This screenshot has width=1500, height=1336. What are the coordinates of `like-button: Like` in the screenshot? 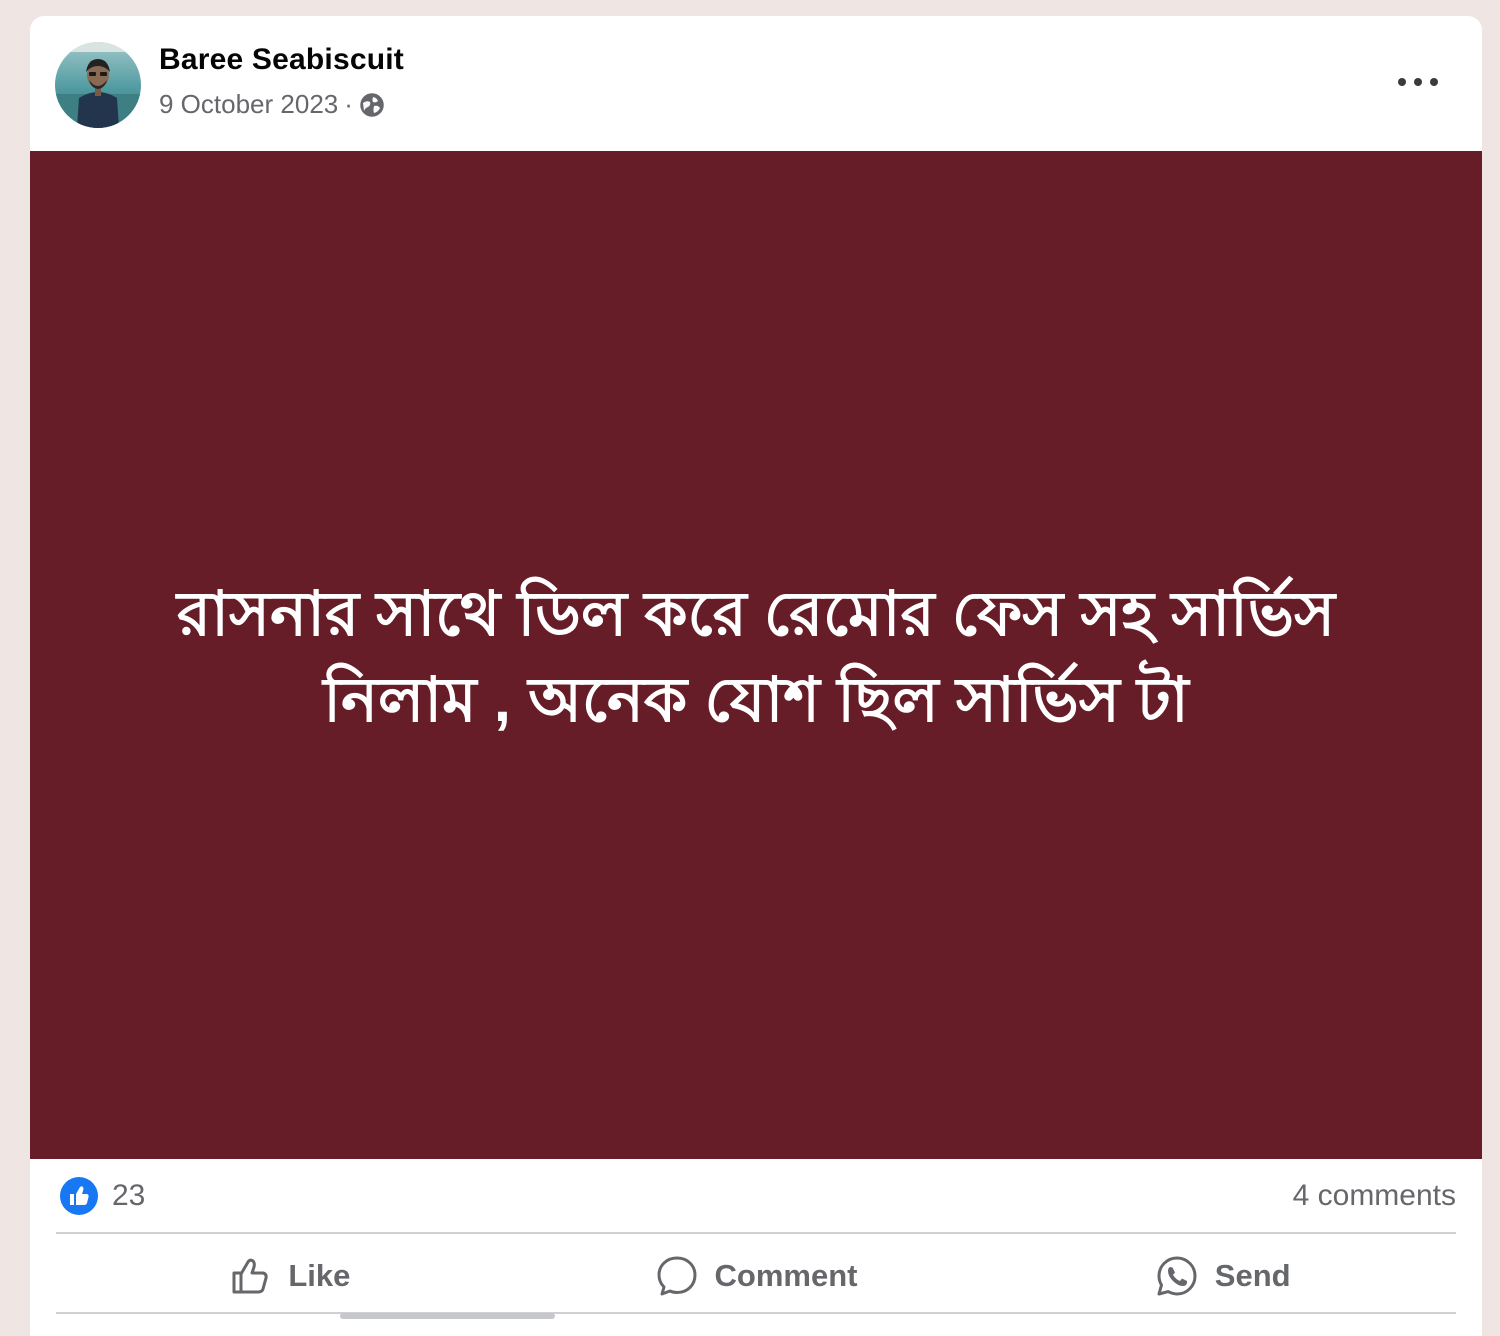 It's located at (289, 1276).